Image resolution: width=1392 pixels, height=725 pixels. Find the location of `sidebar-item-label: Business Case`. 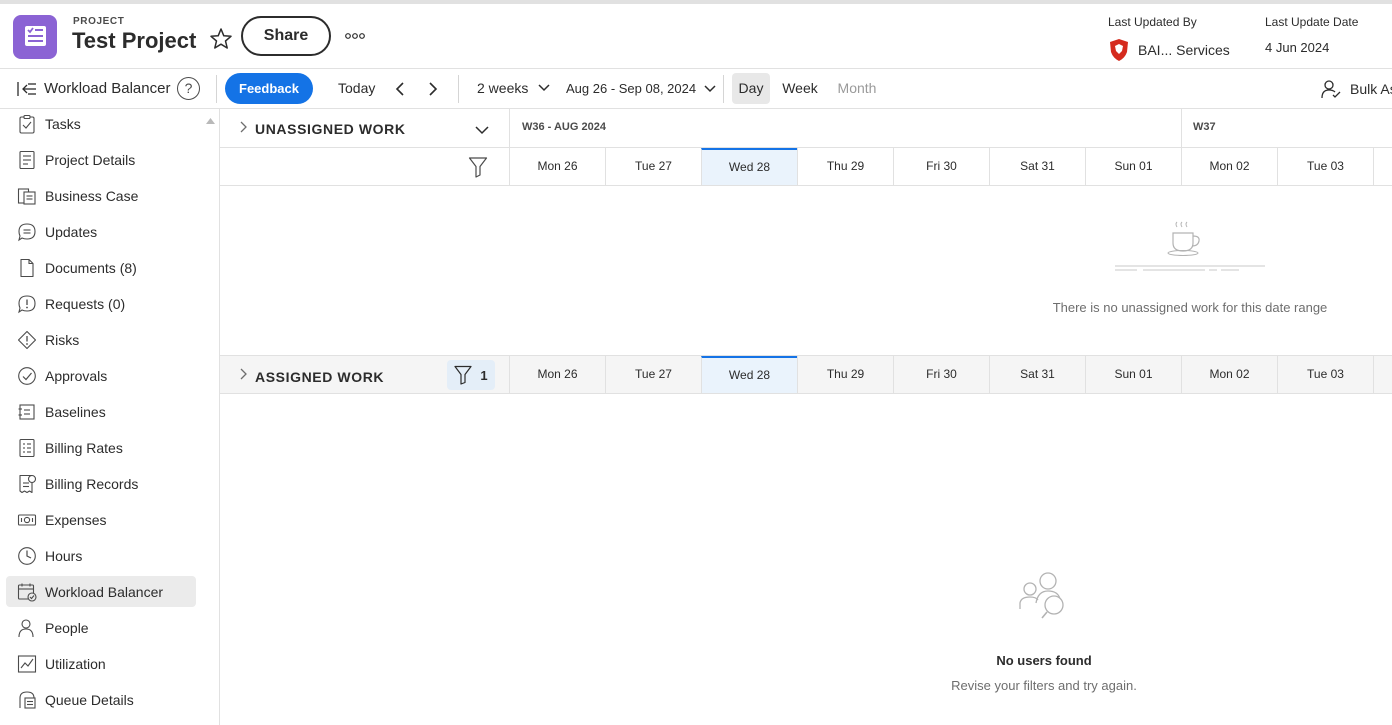

sidebar-item-label: Business Case is located at coordinates (92, 195).